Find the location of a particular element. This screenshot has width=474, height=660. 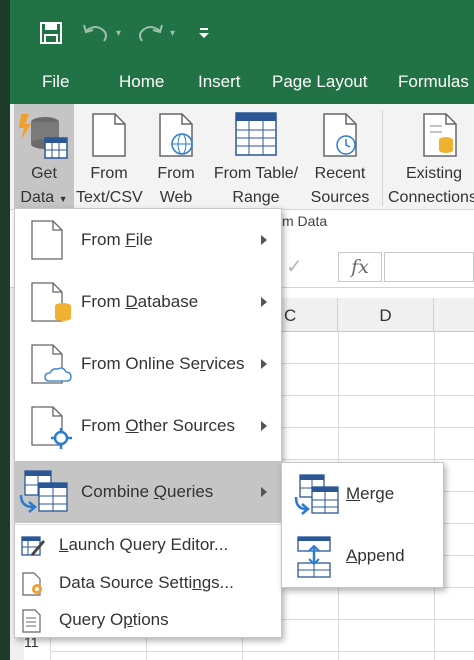

save-icon is located at coordinates (51, 33).